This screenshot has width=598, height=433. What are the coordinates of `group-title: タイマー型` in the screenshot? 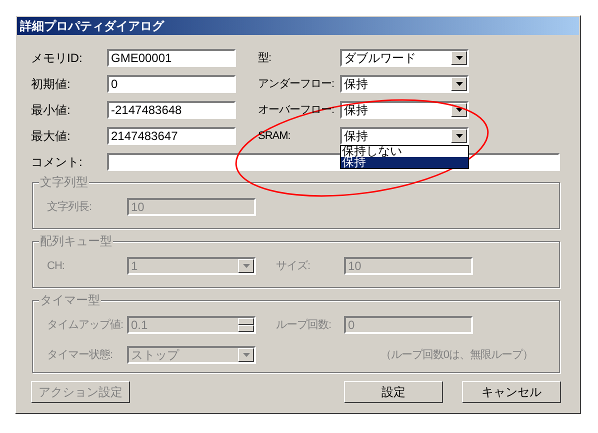 It's located at (70, 300).